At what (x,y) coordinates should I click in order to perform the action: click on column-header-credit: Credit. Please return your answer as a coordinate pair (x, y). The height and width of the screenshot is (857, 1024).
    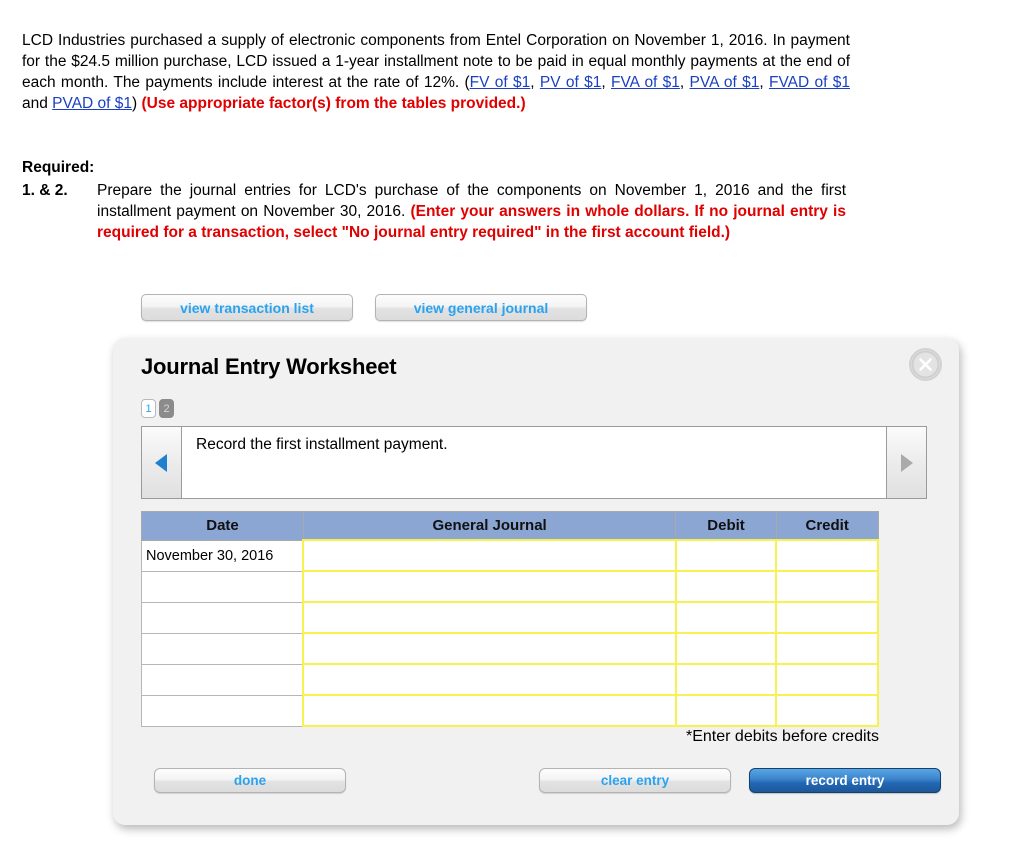
    Looking at the image, I should click on (827, 526).